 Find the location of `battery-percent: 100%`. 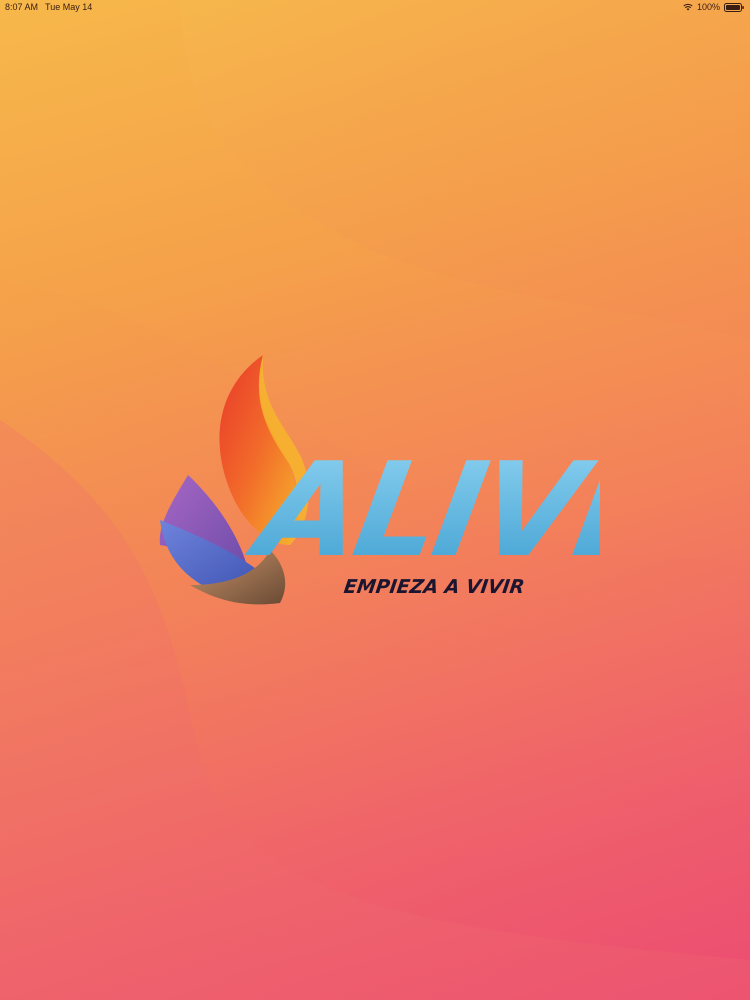

battery-percent: 100% is located at coordinates (708, 7).